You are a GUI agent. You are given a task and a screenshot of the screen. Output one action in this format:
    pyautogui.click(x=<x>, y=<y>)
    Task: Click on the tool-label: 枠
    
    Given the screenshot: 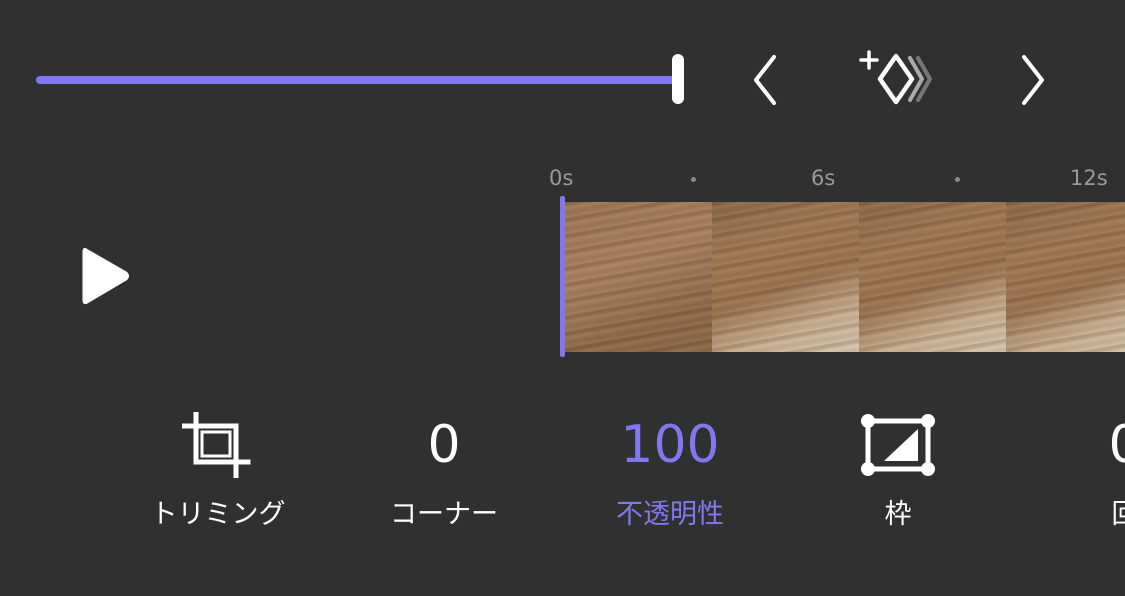 What is the action you would take?
    pyautogui.click(x=898, y=514)
    